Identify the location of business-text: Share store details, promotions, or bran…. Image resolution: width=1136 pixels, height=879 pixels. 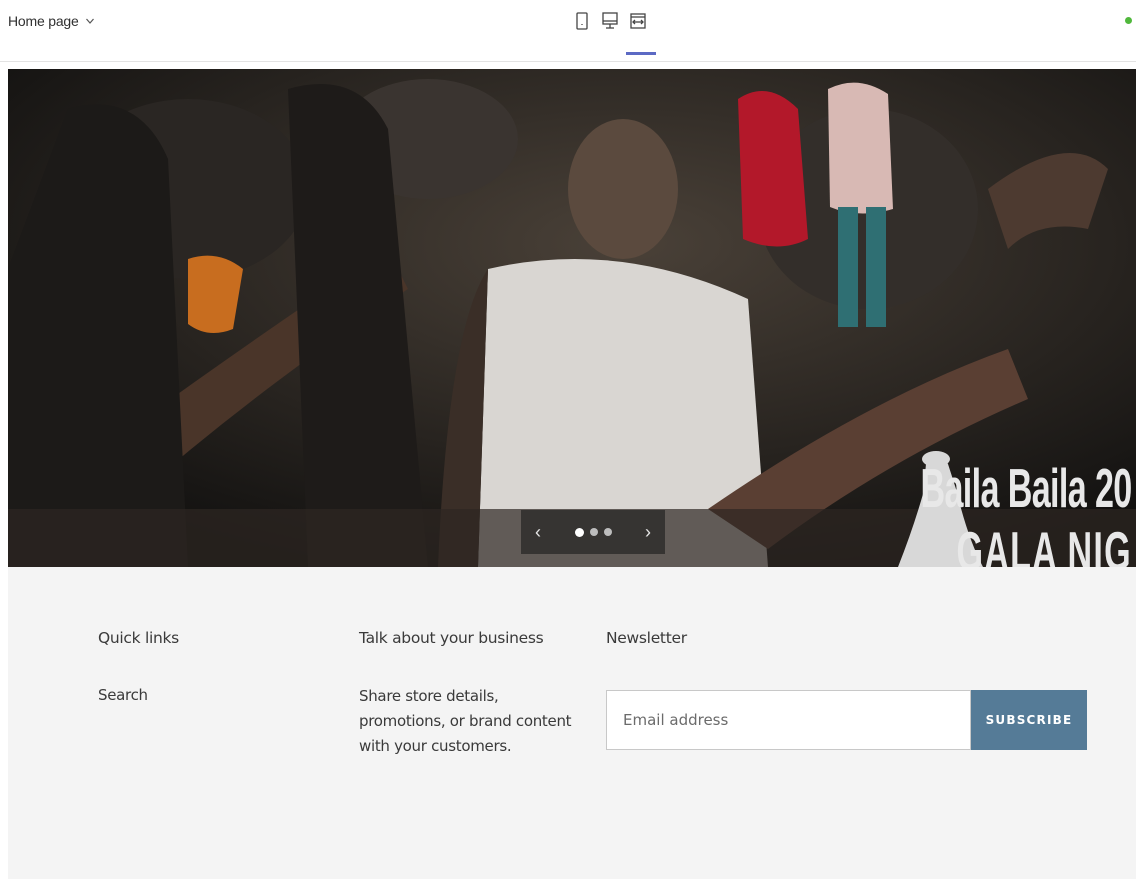
(465, 721).